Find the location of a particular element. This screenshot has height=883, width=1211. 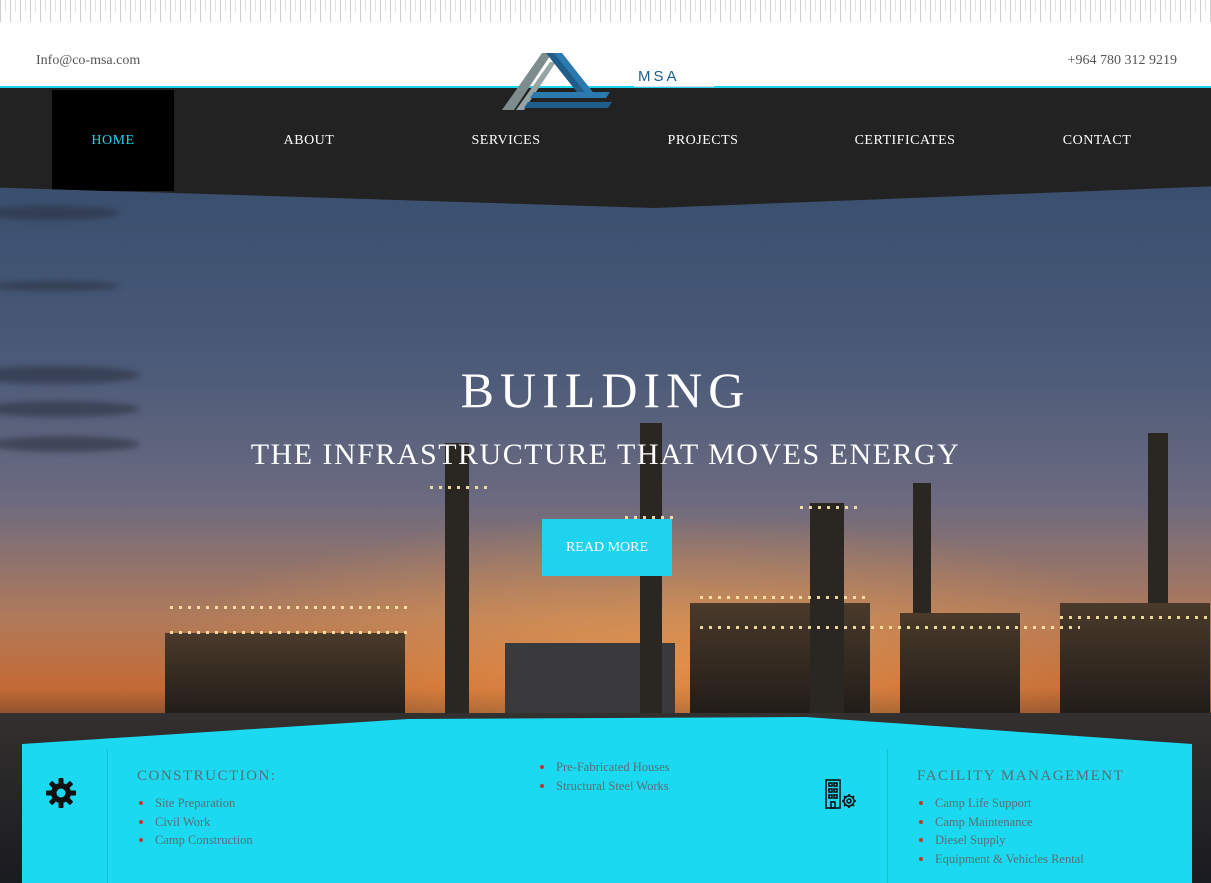

list-item: Camp Construction is located at coordinates (195, 840).